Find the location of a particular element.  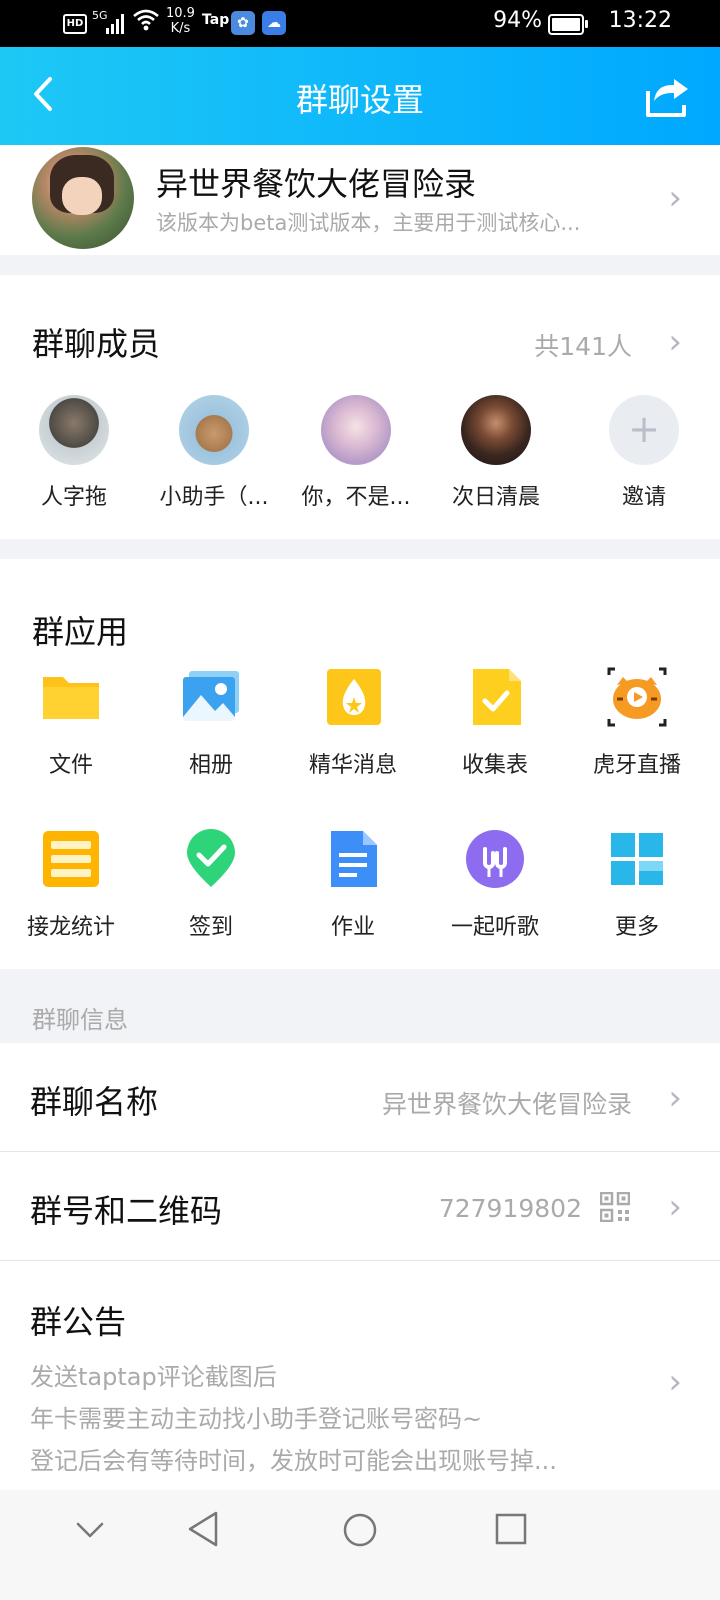

chevron-down-icon is located at coordinates (90, 1532).